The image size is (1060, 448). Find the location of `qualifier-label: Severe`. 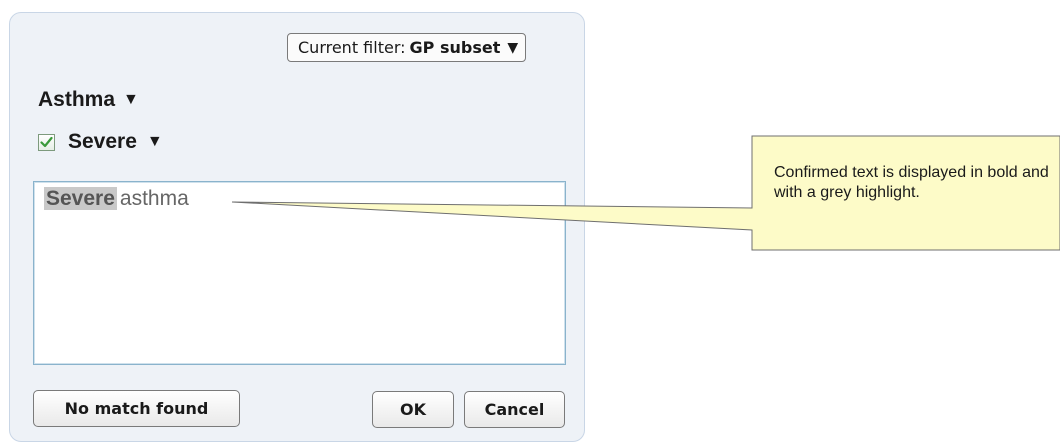

qualifier-label: Severe is located at coordinates (102, 142).